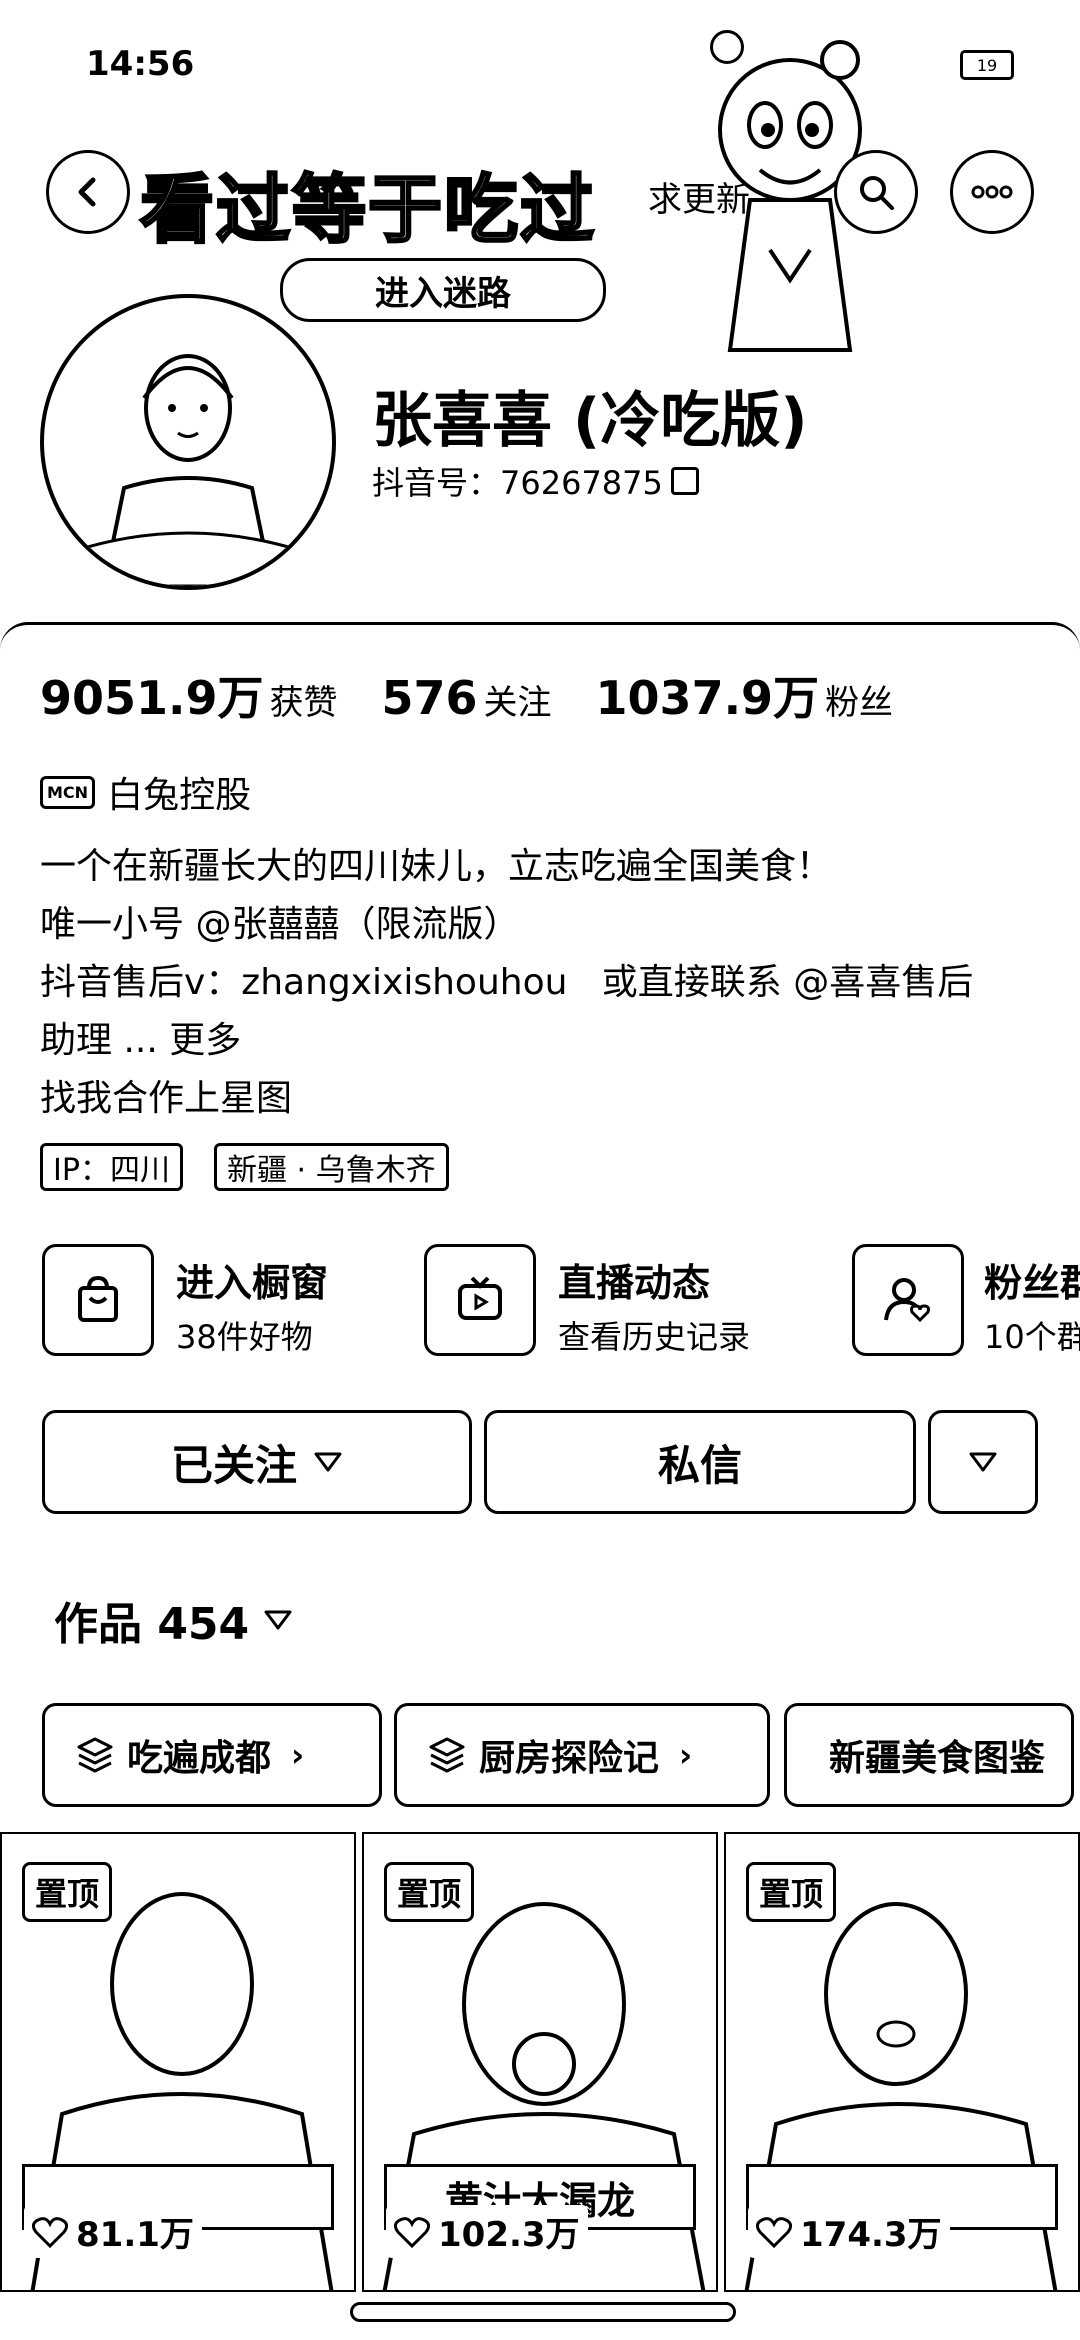  I want to click on stat-followers: 1037.9万 粉丝, so click(745, 695).